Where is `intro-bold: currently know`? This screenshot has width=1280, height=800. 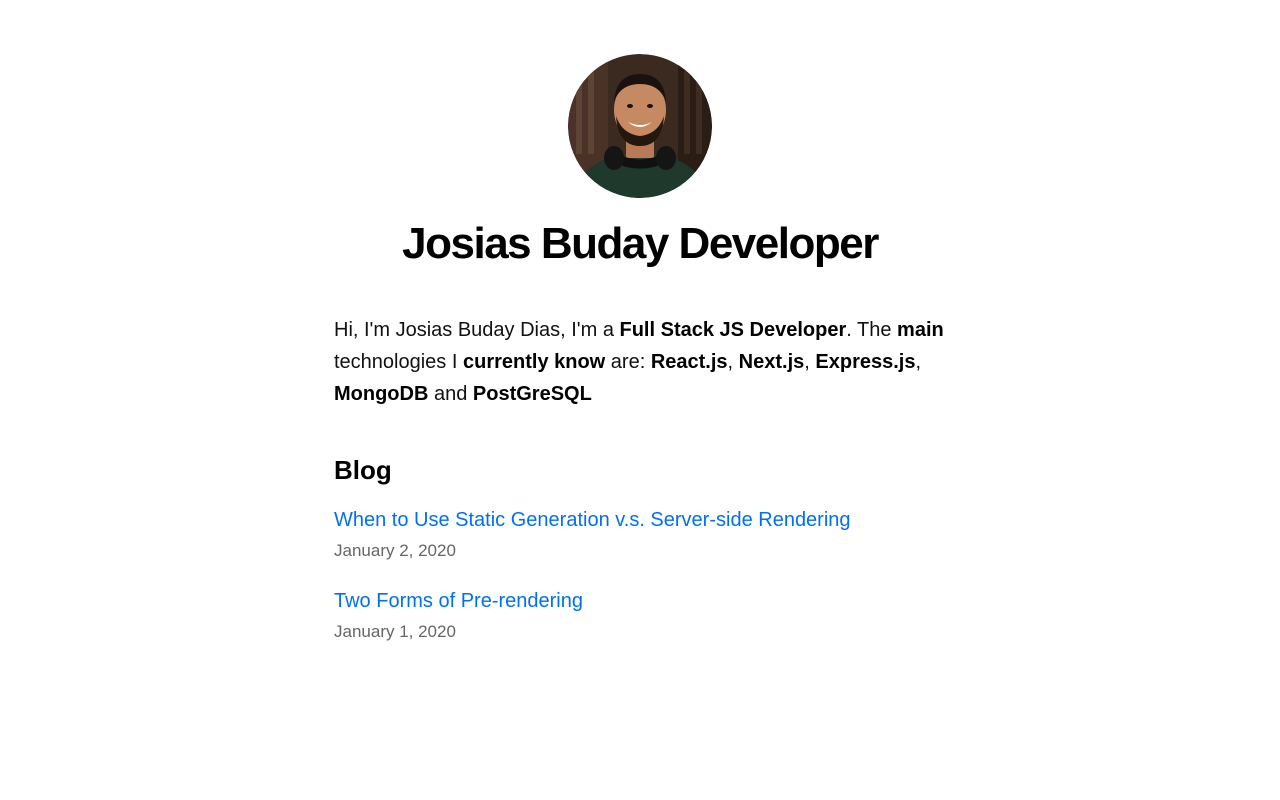 intro-bold: currently know is located at coordinates (534, 362).